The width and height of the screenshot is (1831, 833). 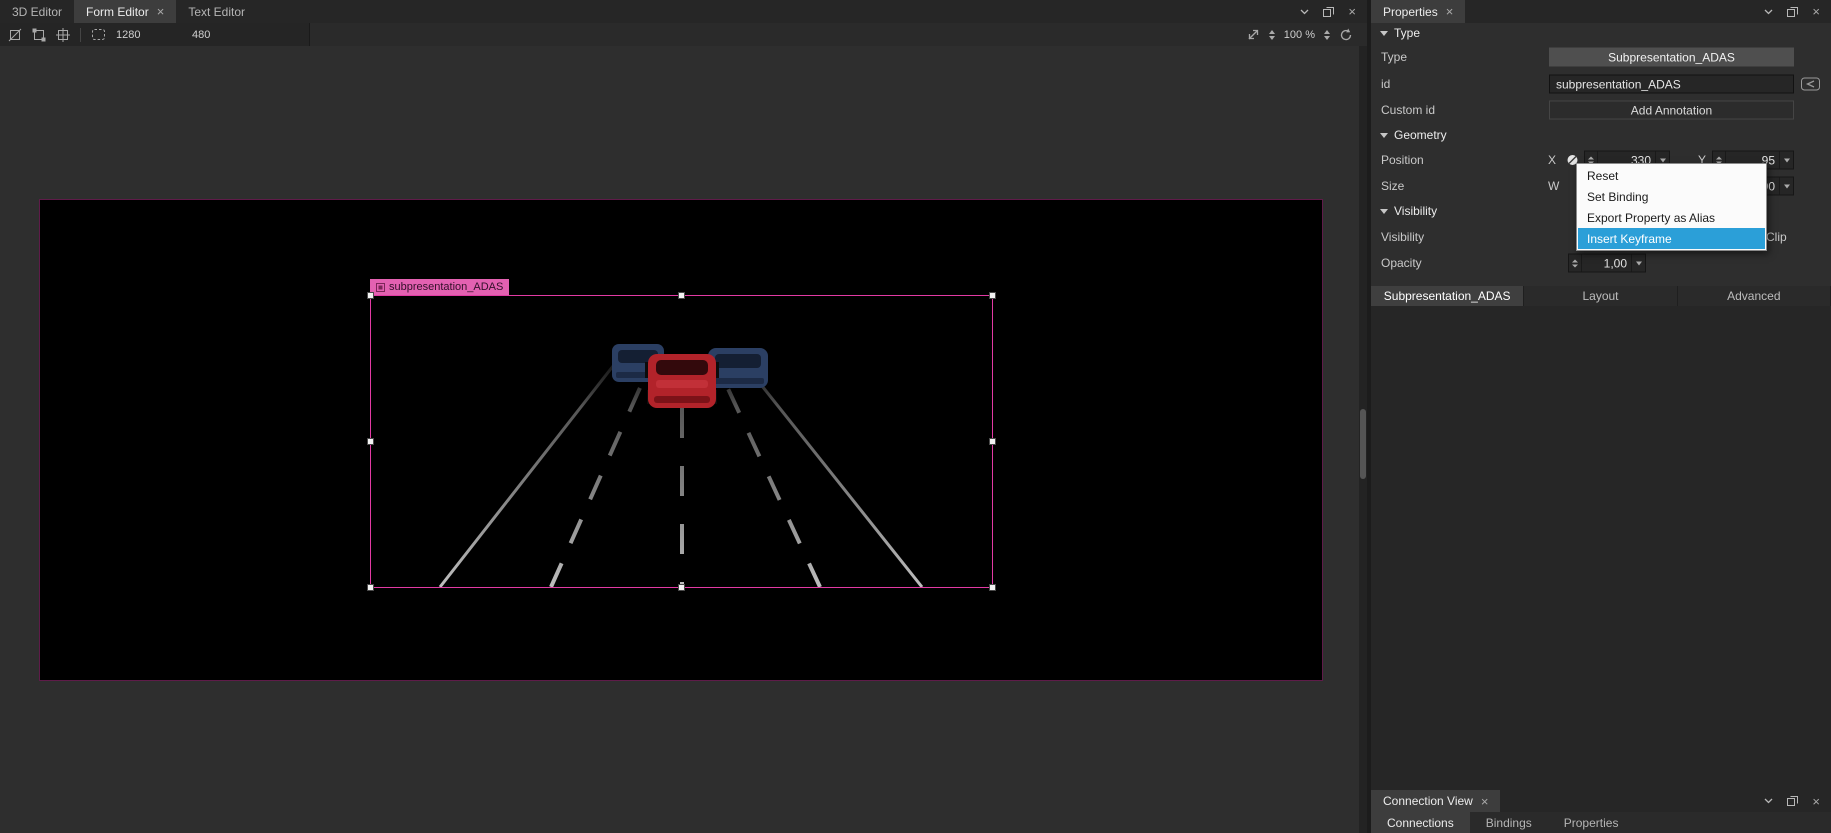 I want to click on opacity-spinbox: 1,00, so click(x=1607, y=263).